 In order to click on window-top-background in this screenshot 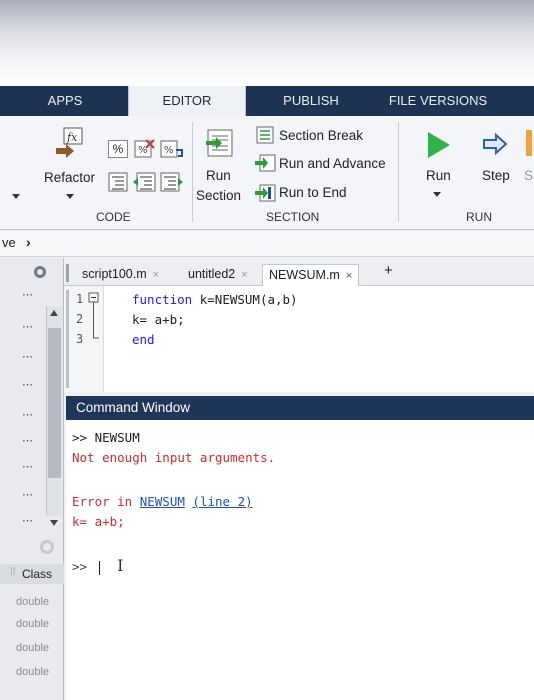, I will do `click(267, 43)`.